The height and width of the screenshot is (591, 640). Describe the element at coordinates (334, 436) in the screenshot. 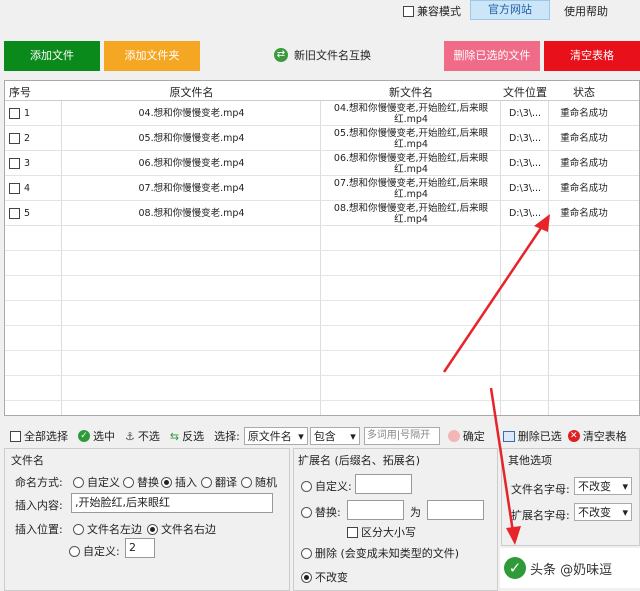

I see `match-select: 包含 ▾` at that location.